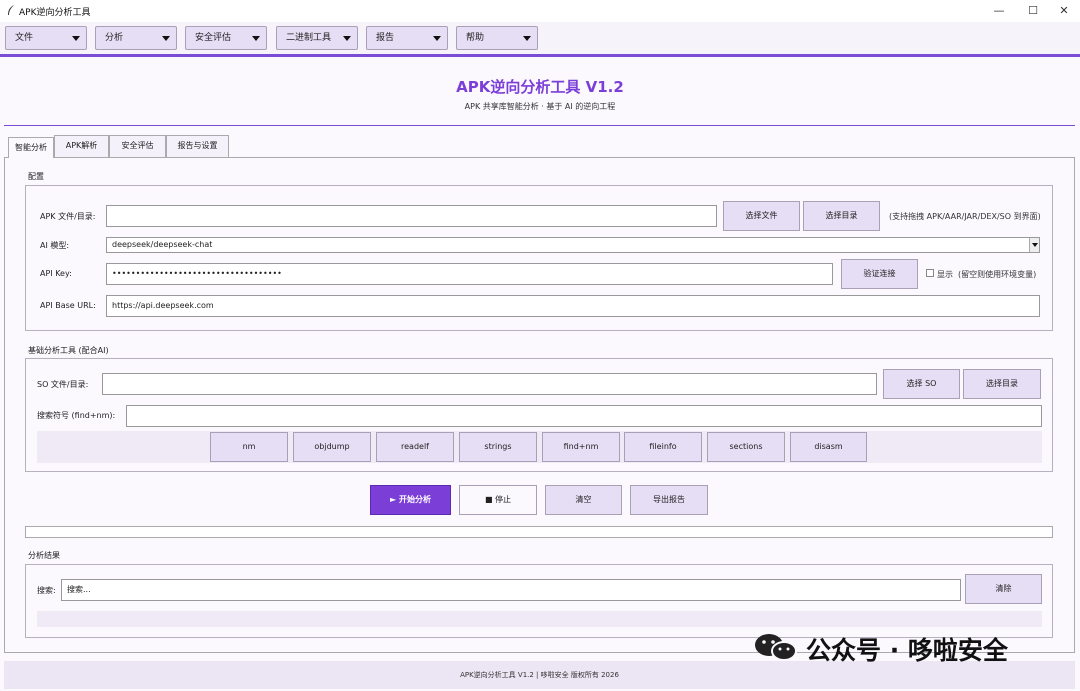 Image resolution: width=1080 pixels, height=691 pixels. I want to click on tools-group-label: 基础分析工具 (配合AI), so click(68, 350).